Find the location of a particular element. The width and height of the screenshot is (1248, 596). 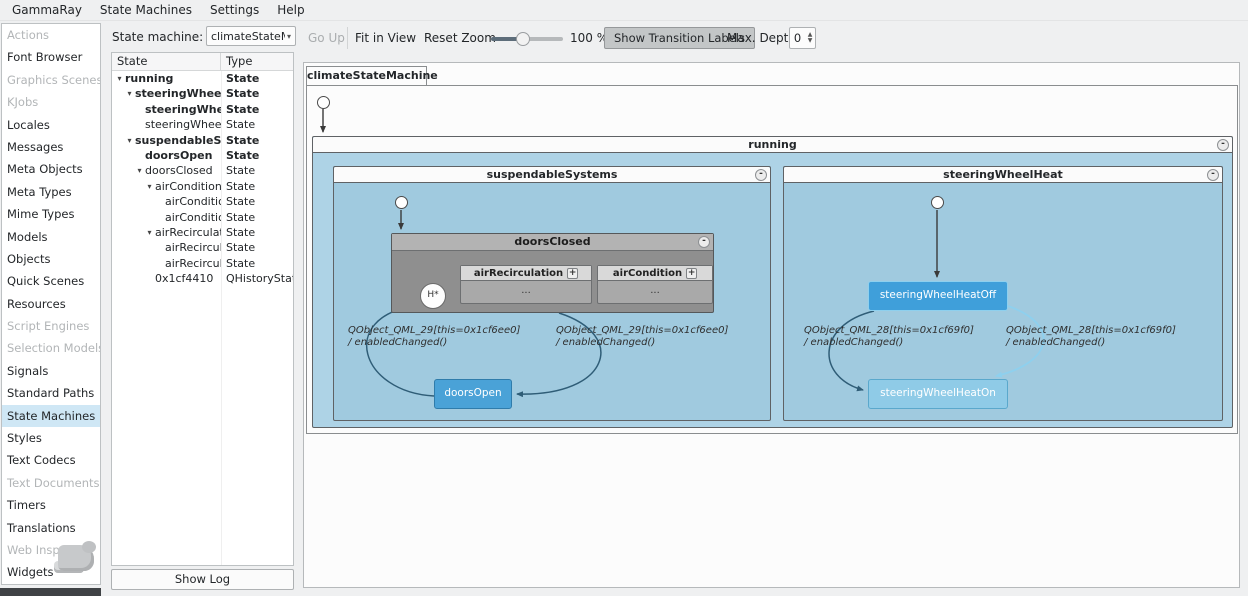

sidebar-item-meta-objects: Meta Objects is located at coordinates (51, 169).